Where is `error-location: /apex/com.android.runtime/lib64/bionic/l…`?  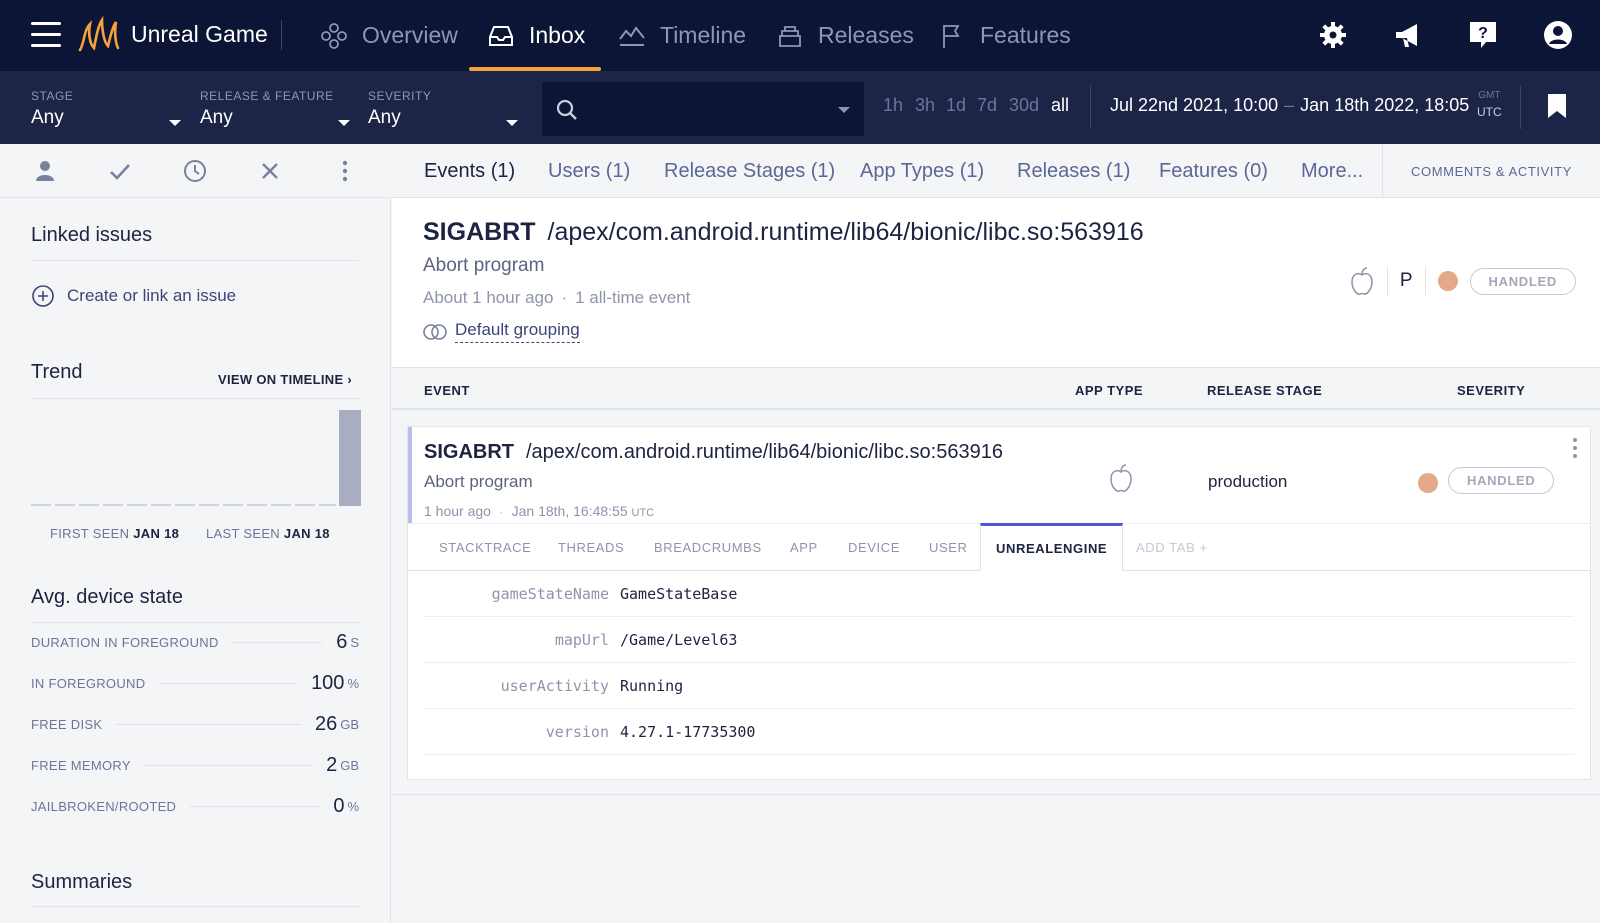 error-location: /apex/com.android.runtime/lib64/bionic/l… is located at coordinates (845, 232).